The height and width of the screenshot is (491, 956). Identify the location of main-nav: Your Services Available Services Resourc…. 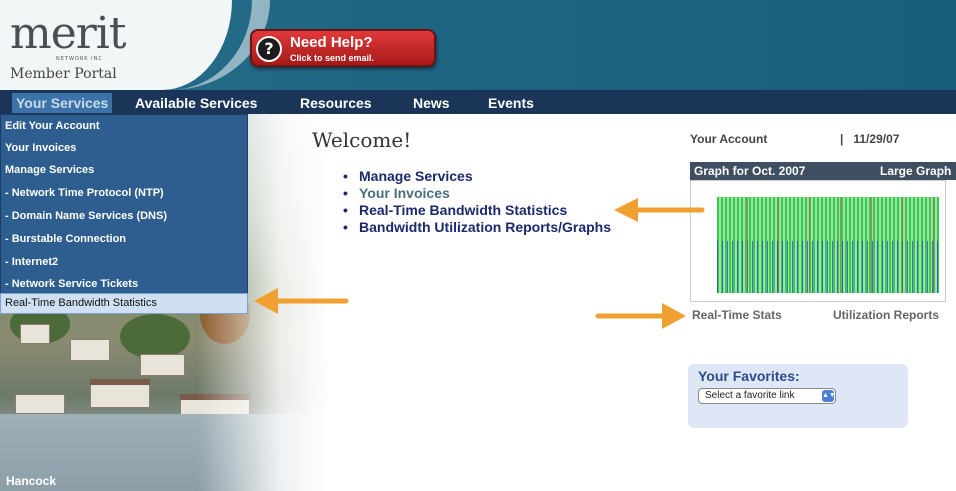
(478, 102).